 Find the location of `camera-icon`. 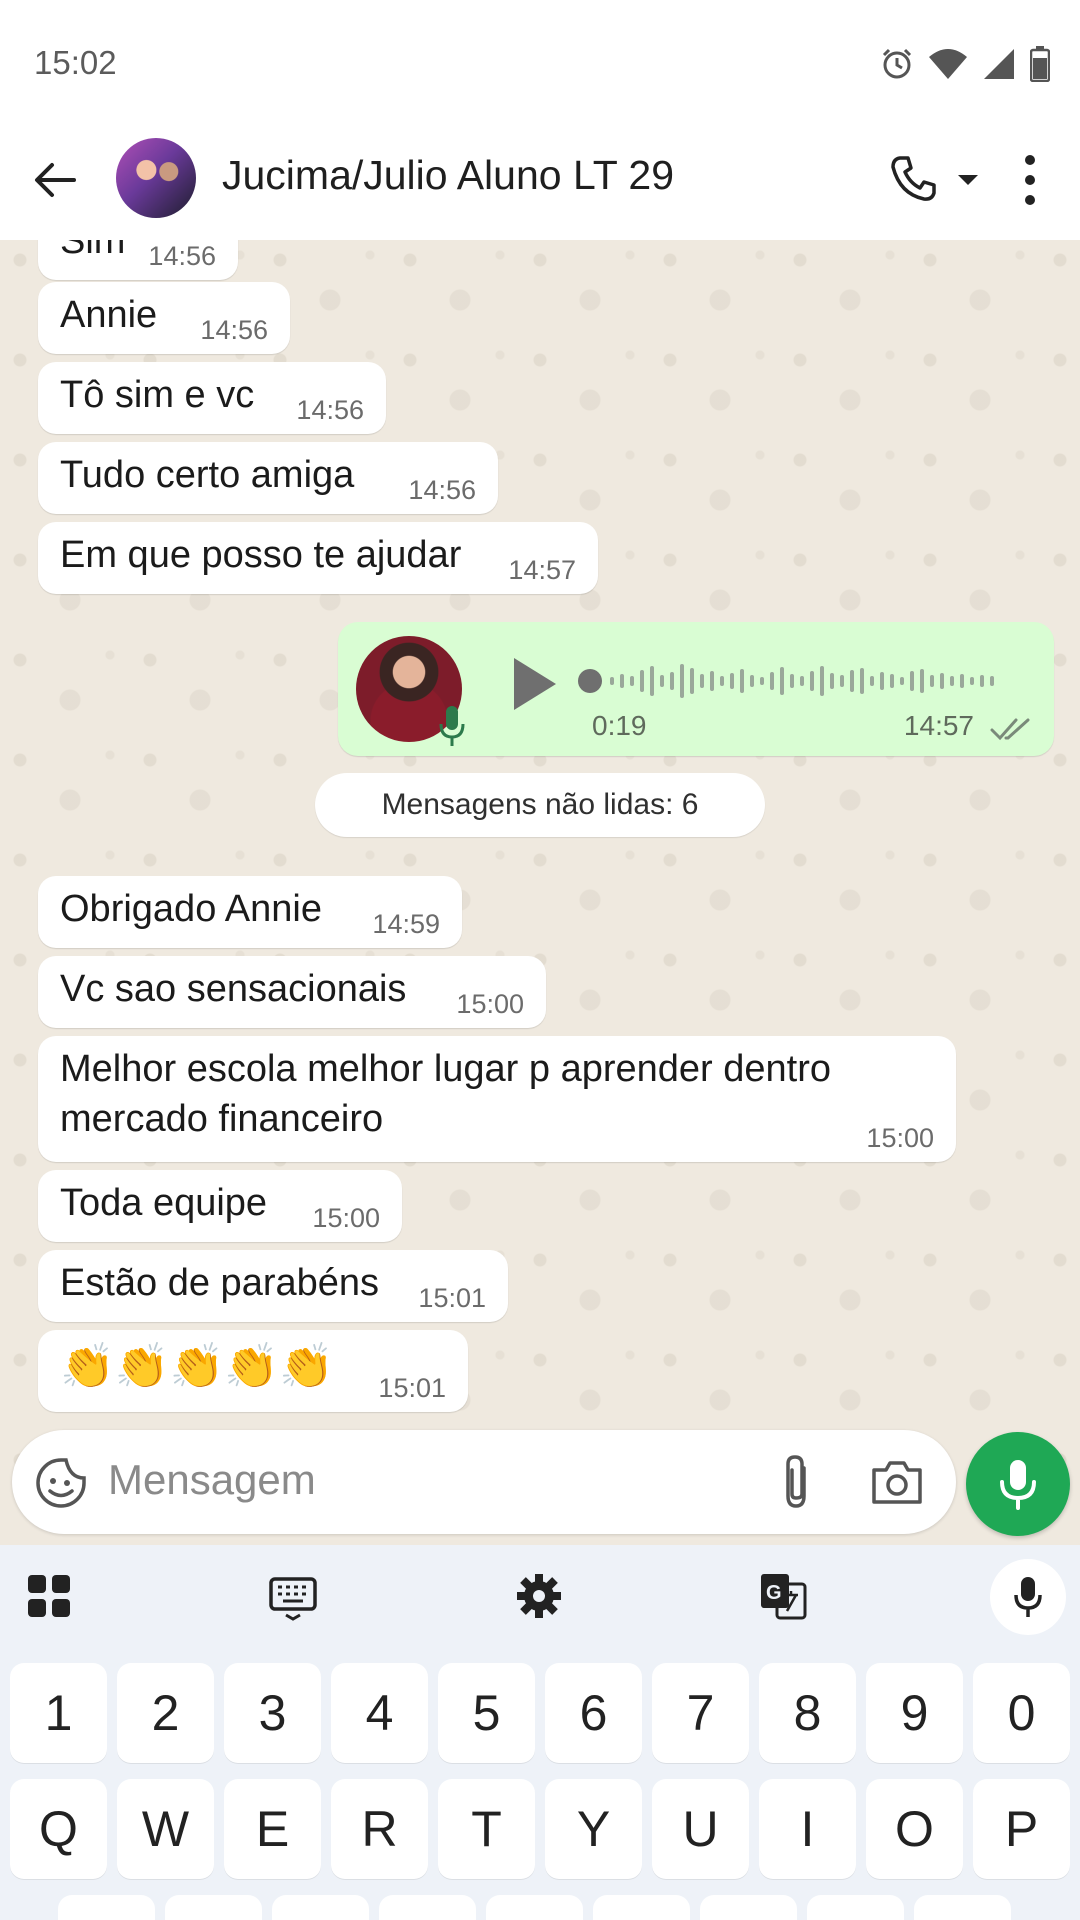

camera-icon is located at coordinates (897, 1482).